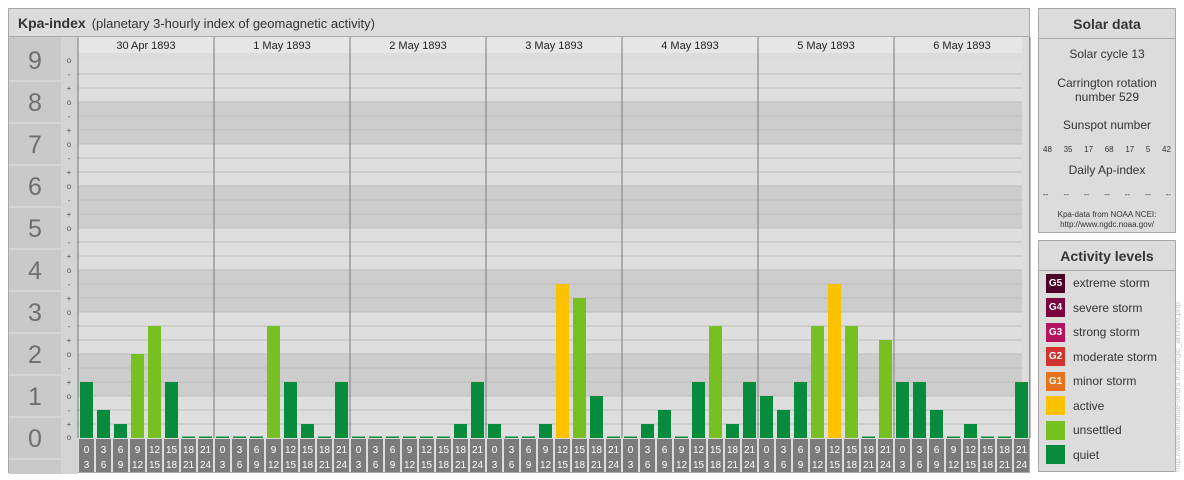 The width and height of the screenshot is (1184, 480). What do you see at coordinates (553, 46) in the screenshot?
I see `day-label: 3 May 1893` at bounding box center [553, 46].